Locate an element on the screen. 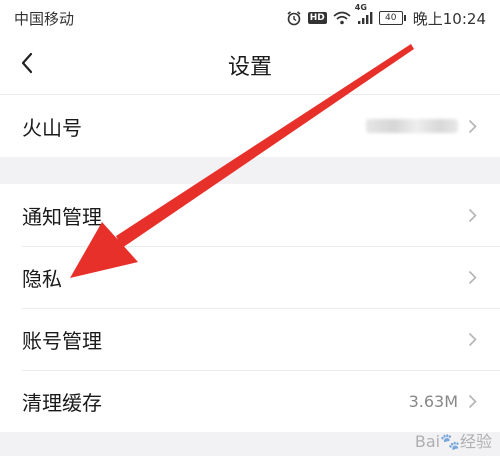  row-label: 隐私 is located at coordinates (42, 278).